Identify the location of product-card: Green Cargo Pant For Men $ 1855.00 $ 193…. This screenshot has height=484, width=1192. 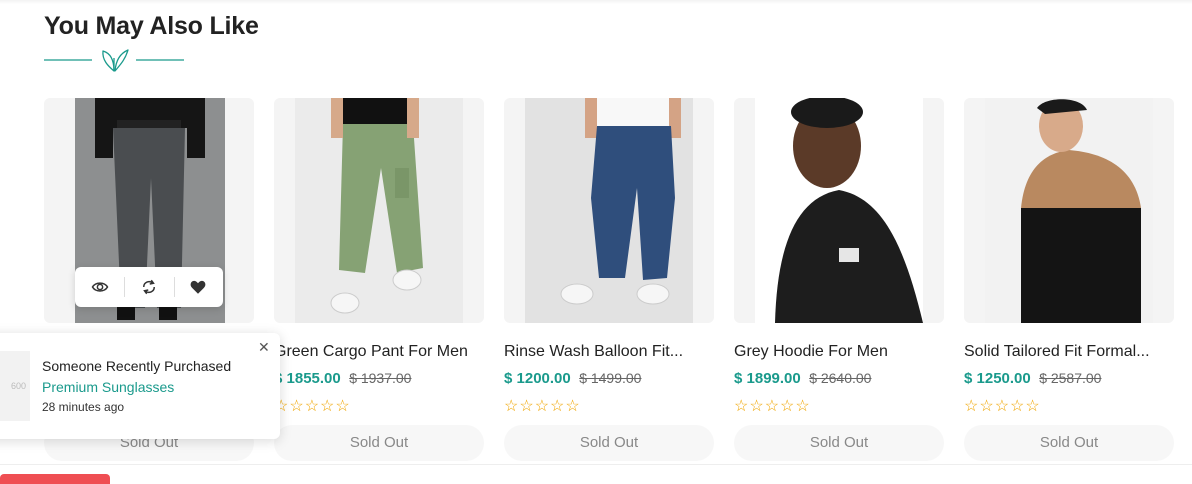
(379, 281).